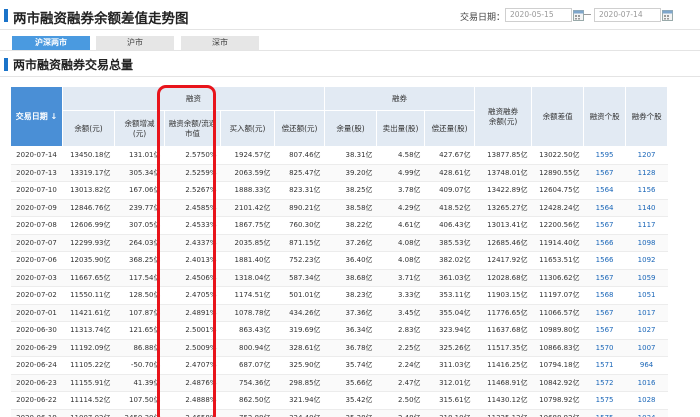  I want to click on table-cell: 12685.46亿, so click(503, 243).